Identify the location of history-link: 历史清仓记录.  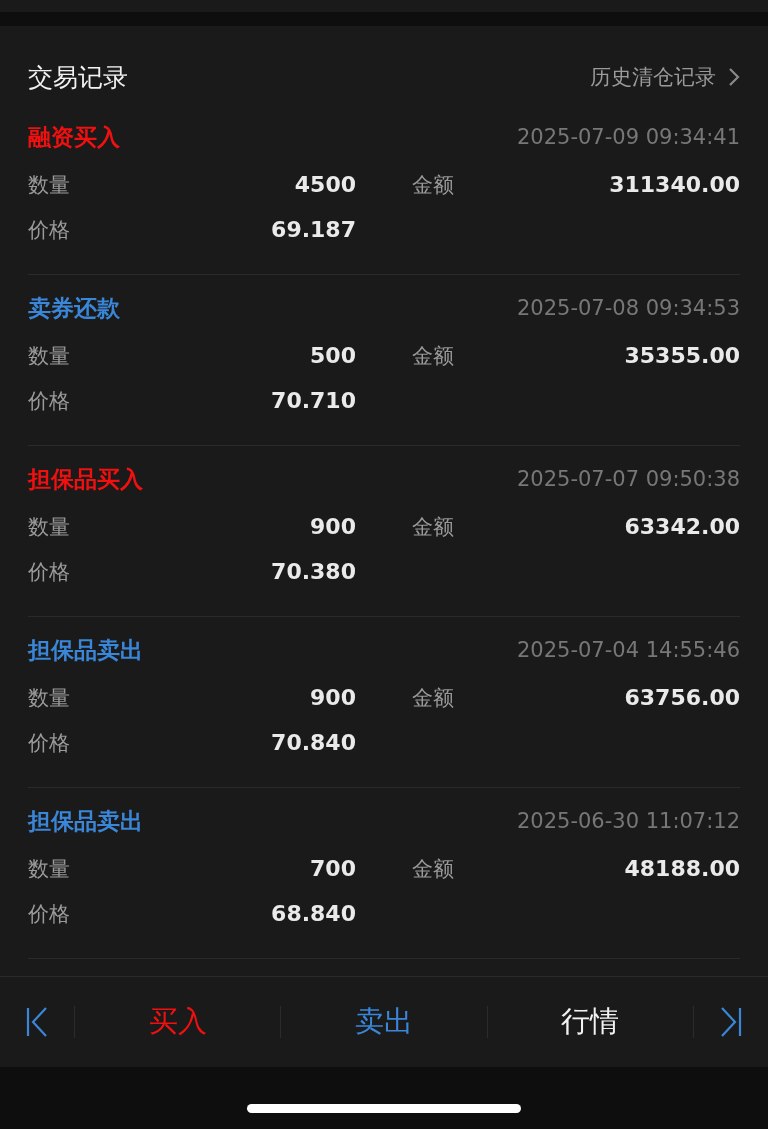
(665, 77).